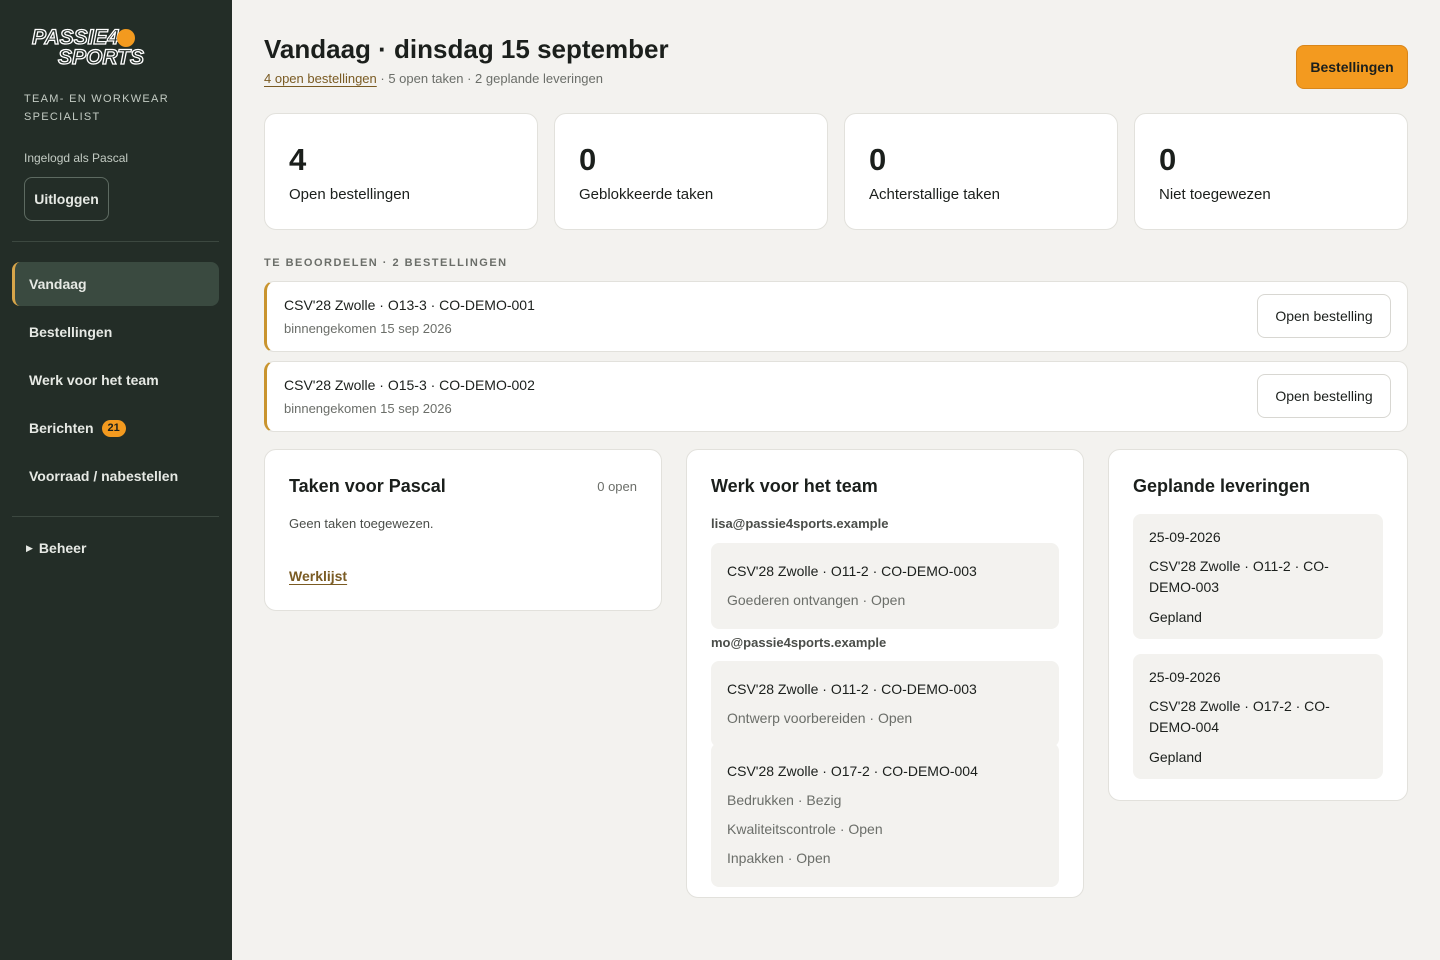 The width and height of the screenshot is (1440, 960). What do you see at coordinates (94, 380) in the screenshot?
I see `nav-item-label: Werk voor het team` at bounding box center [94, 380].